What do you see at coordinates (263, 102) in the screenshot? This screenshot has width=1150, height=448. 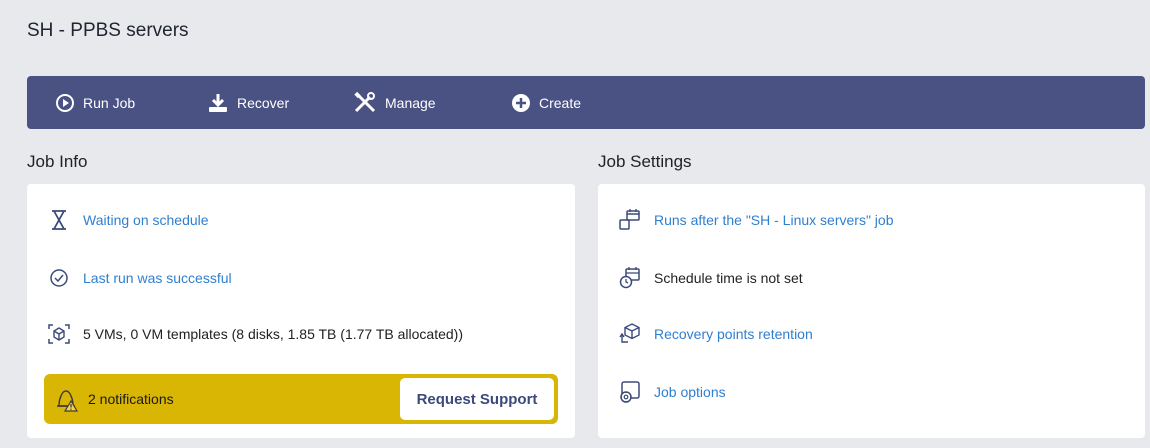 I see `recover-label: Recover` at bounding box center [263, 102].